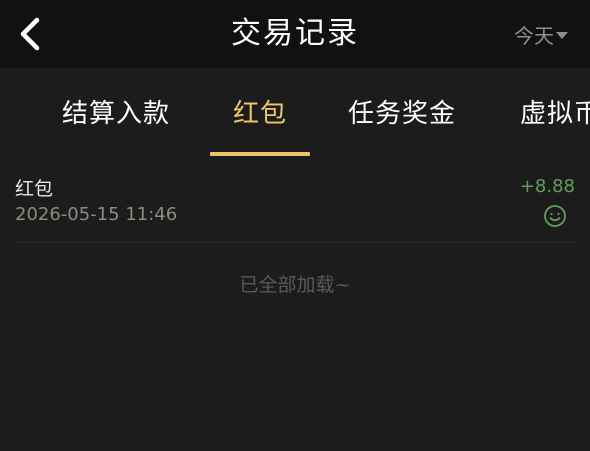  I want to click on active-tab-indicator, so click(260, 154).